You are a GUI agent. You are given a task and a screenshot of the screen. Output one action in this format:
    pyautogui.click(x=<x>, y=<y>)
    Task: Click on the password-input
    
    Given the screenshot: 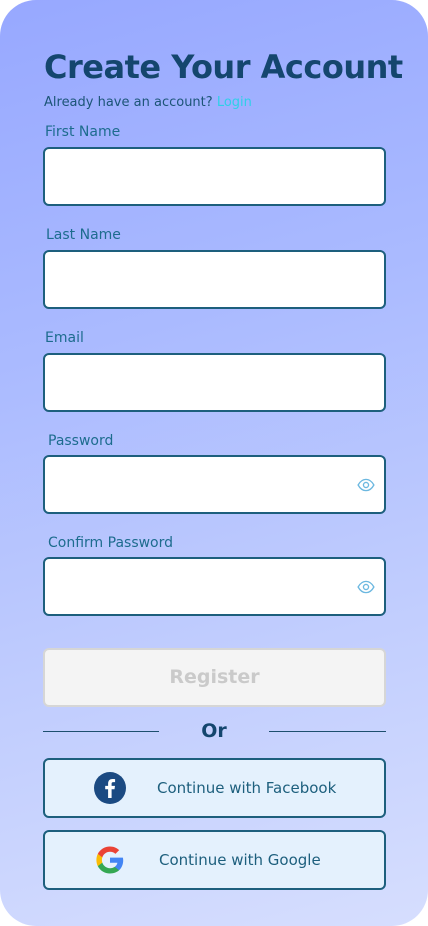 What is the action you would take?
    pyautogui.click(x=214, y=484)
    